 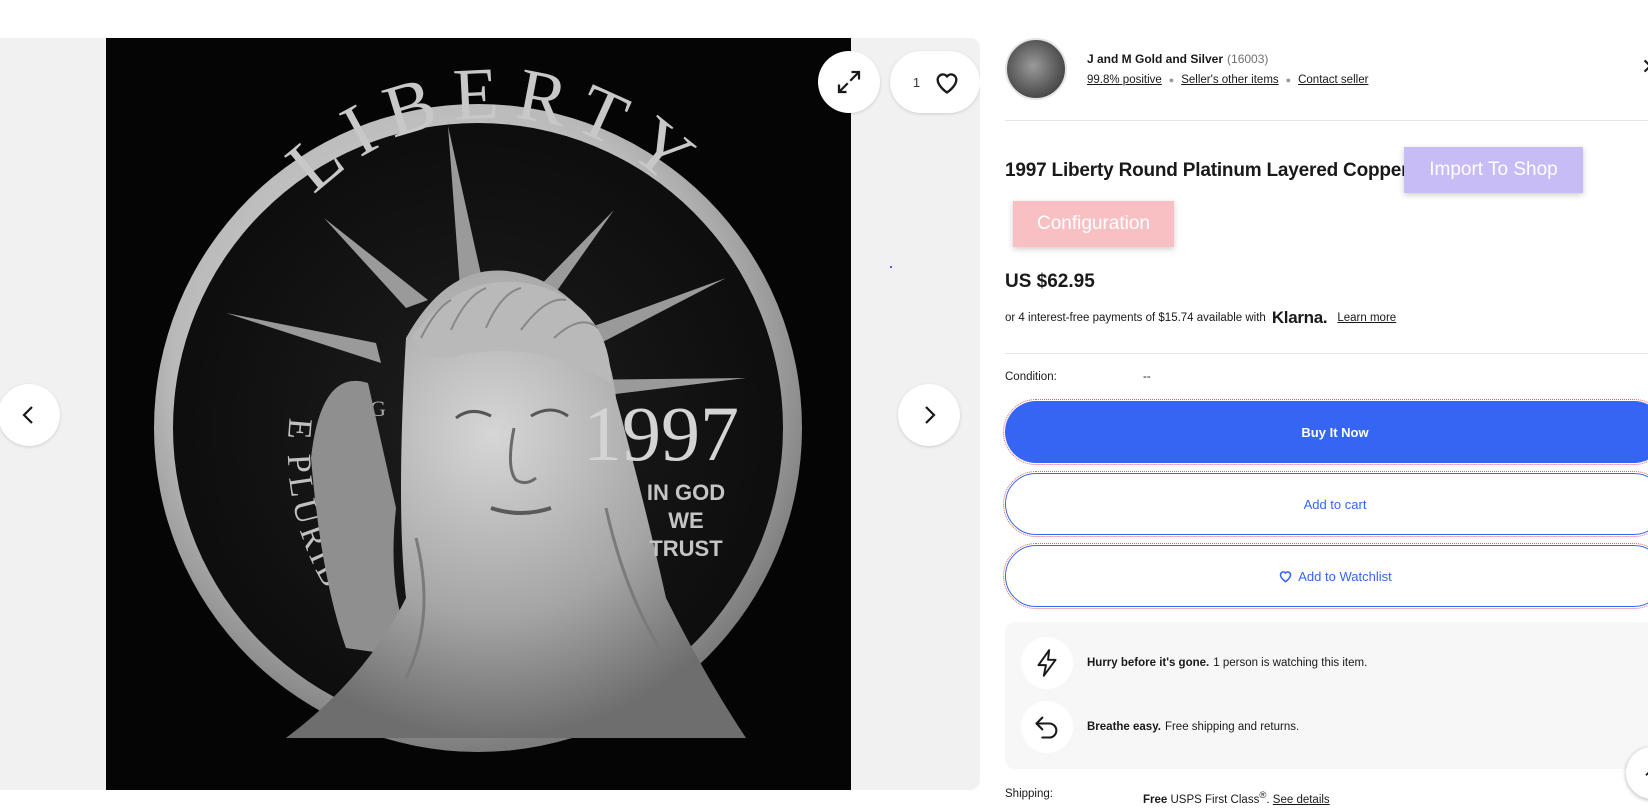 I want to click on chevron-left-icon, so click(x=27, y=415).